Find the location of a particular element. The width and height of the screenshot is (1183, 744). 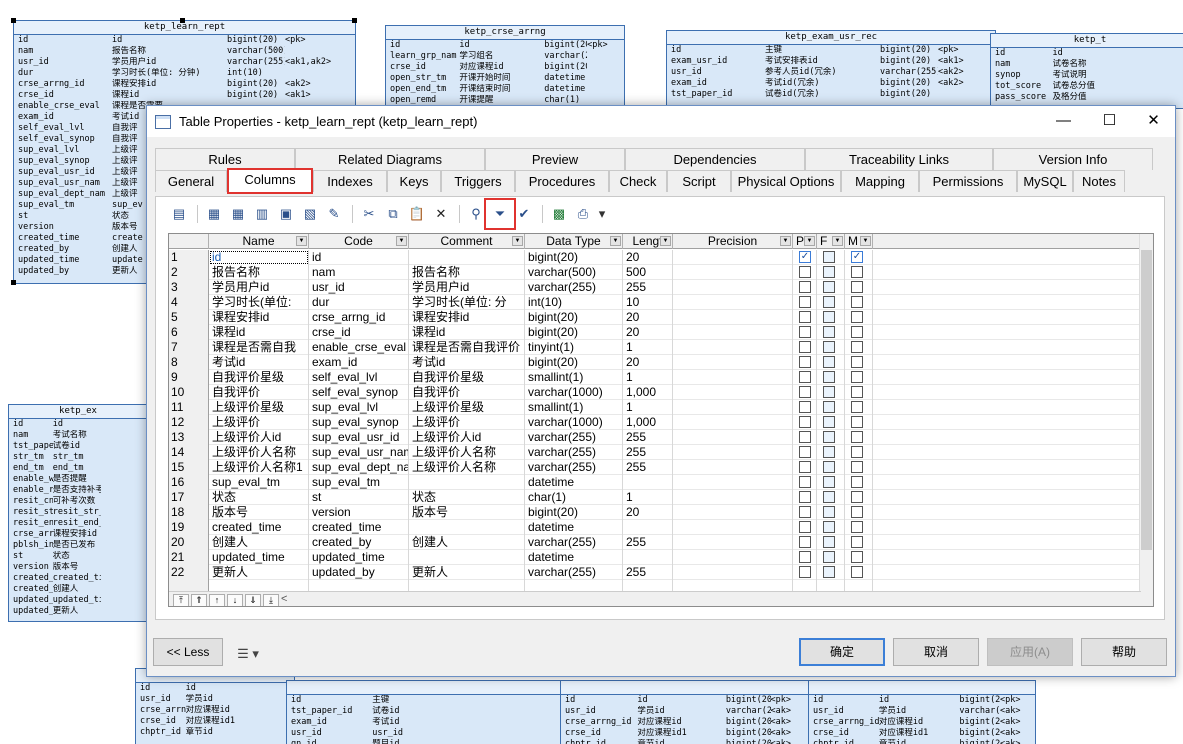

cell-len: 500 is located at coordinates (648, 272).